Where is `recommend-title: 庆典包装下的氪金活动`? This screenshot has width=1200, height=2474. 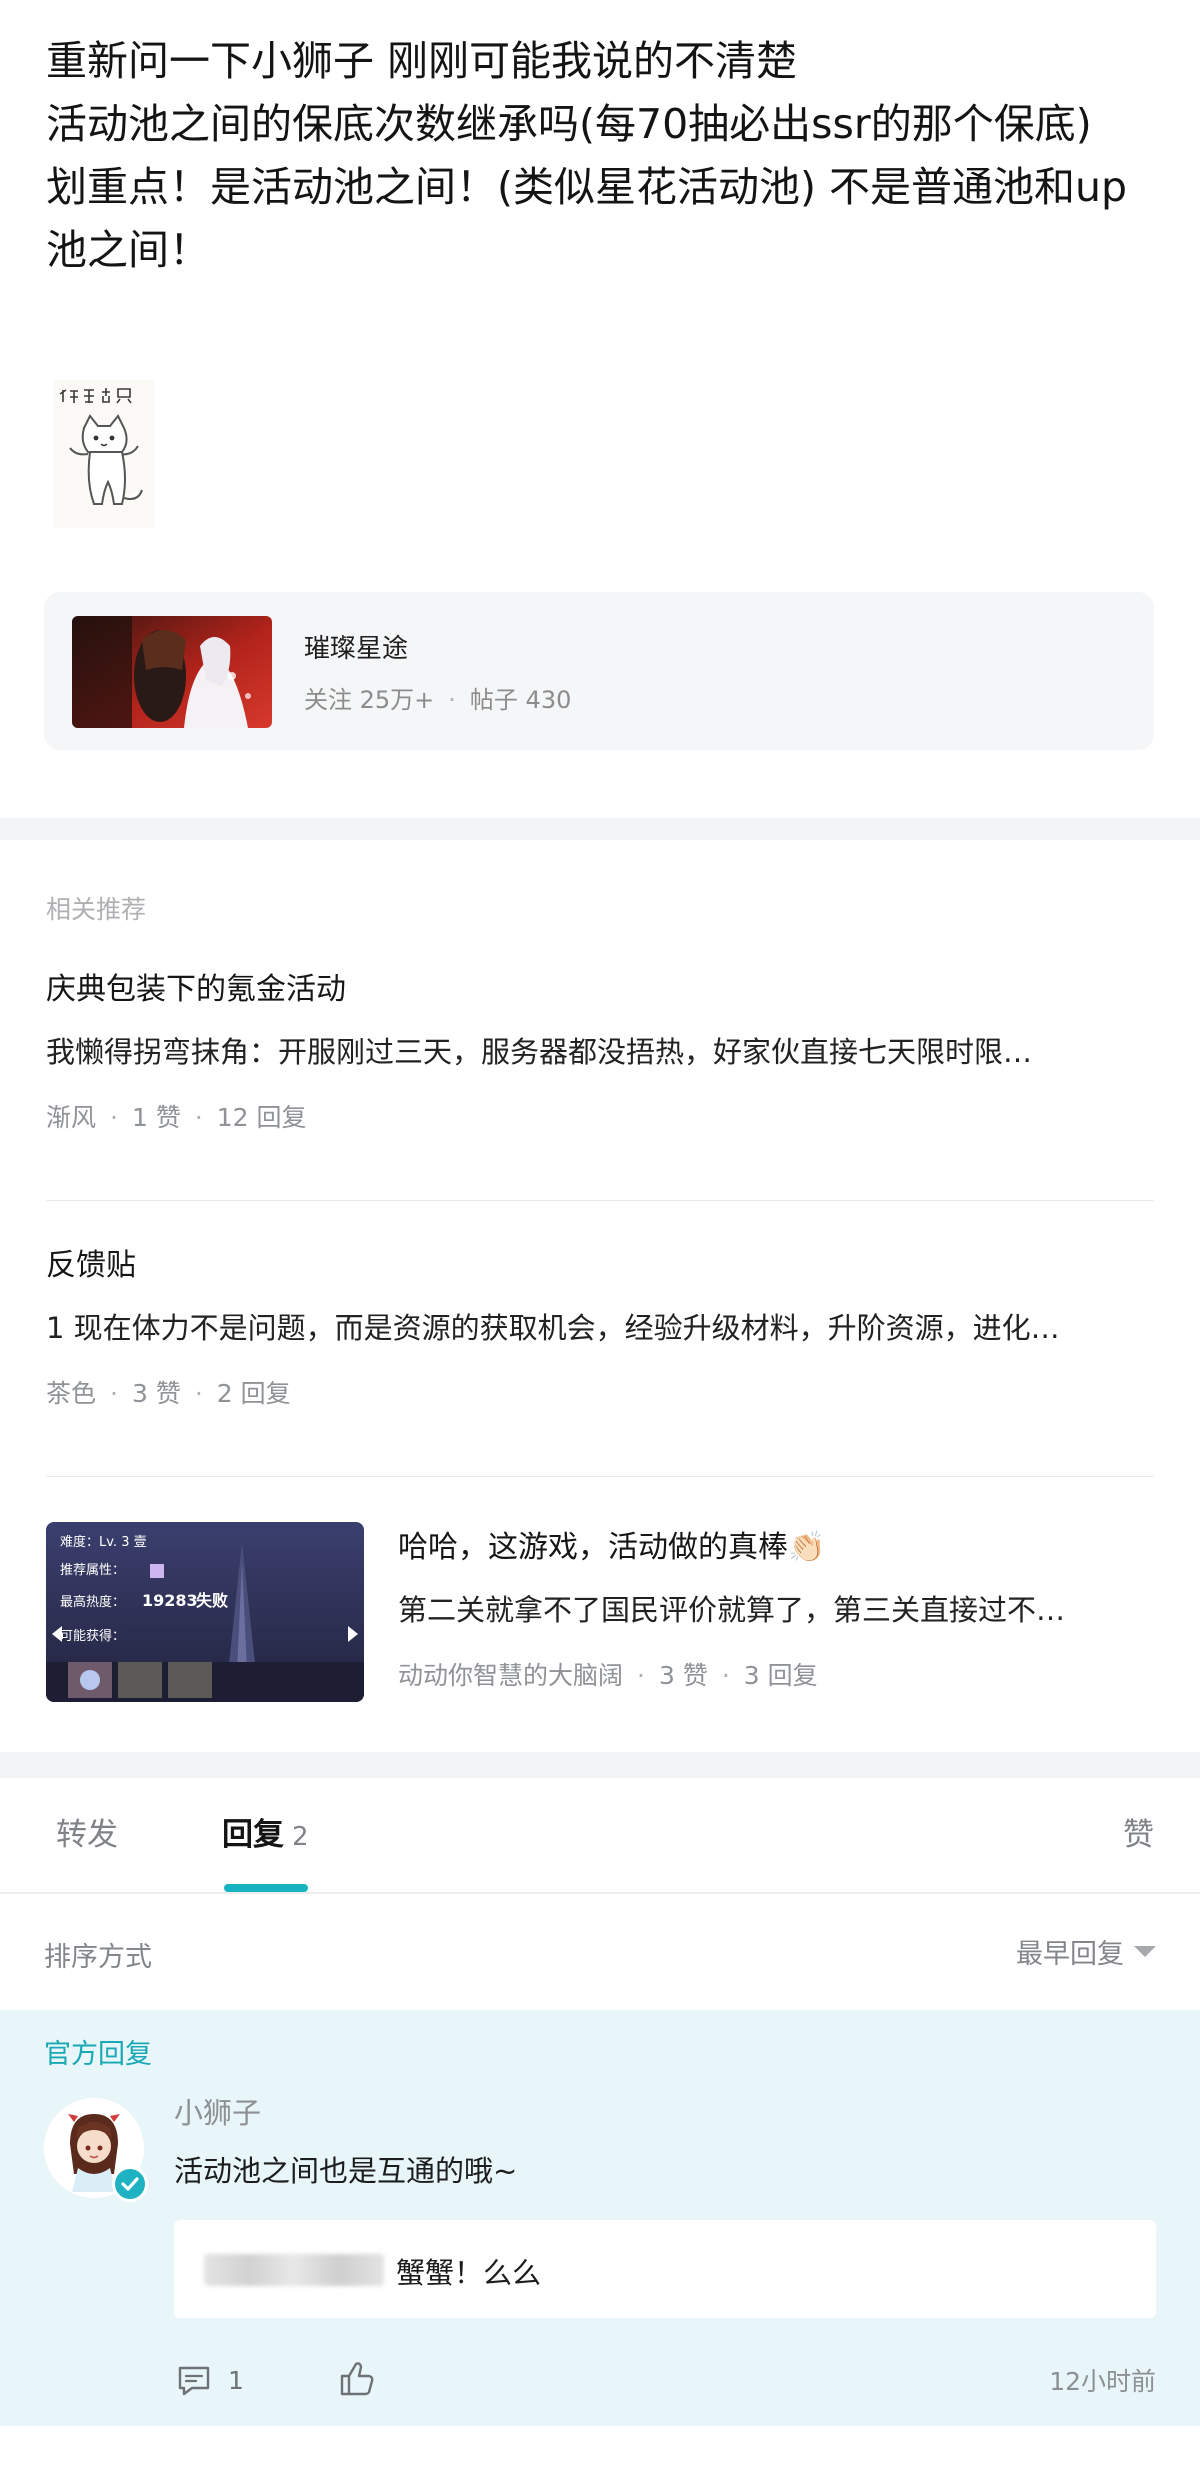
recommend-title: 庆典包装下的氪金活动 is located at coordinates (196, 989).